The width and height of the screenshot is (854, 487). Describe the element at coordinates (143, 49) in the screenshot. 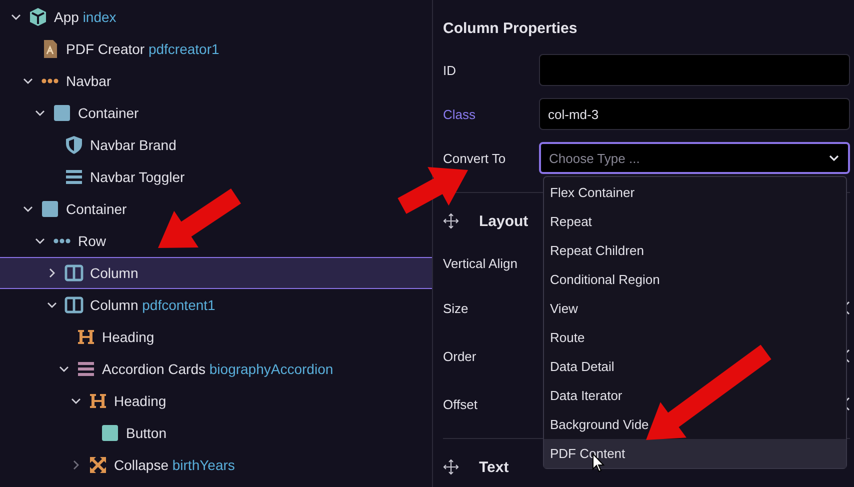

I see `tree-item-label: PDF Creator pdfcreator1` at that location.